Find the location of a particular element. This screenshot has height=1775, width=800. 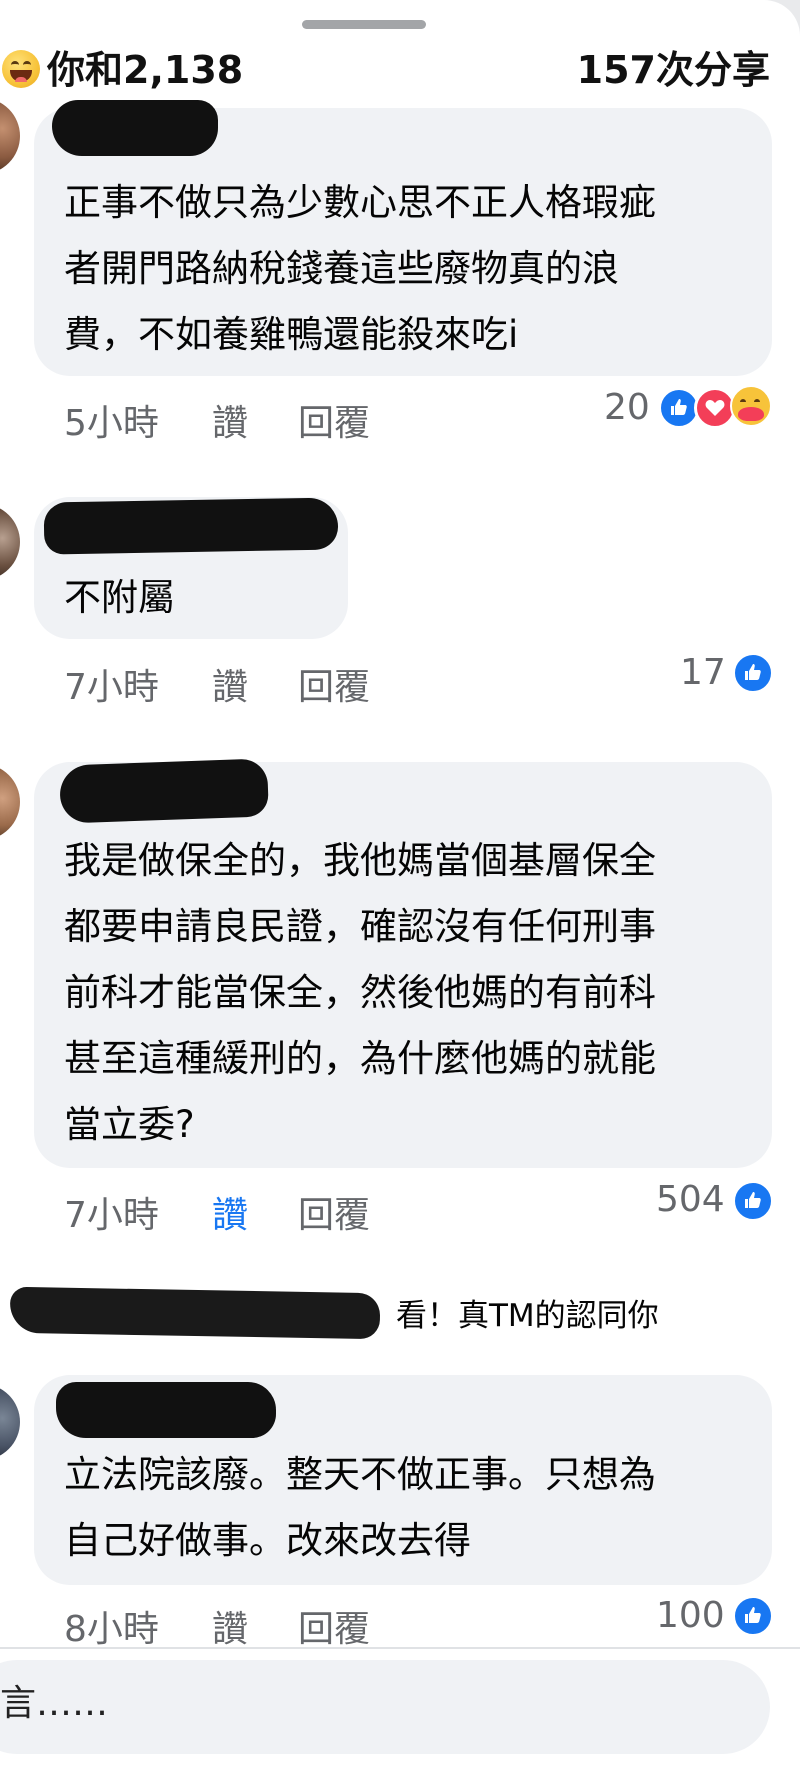

reaction-count: 504 is located at coordinates (690, 1200).